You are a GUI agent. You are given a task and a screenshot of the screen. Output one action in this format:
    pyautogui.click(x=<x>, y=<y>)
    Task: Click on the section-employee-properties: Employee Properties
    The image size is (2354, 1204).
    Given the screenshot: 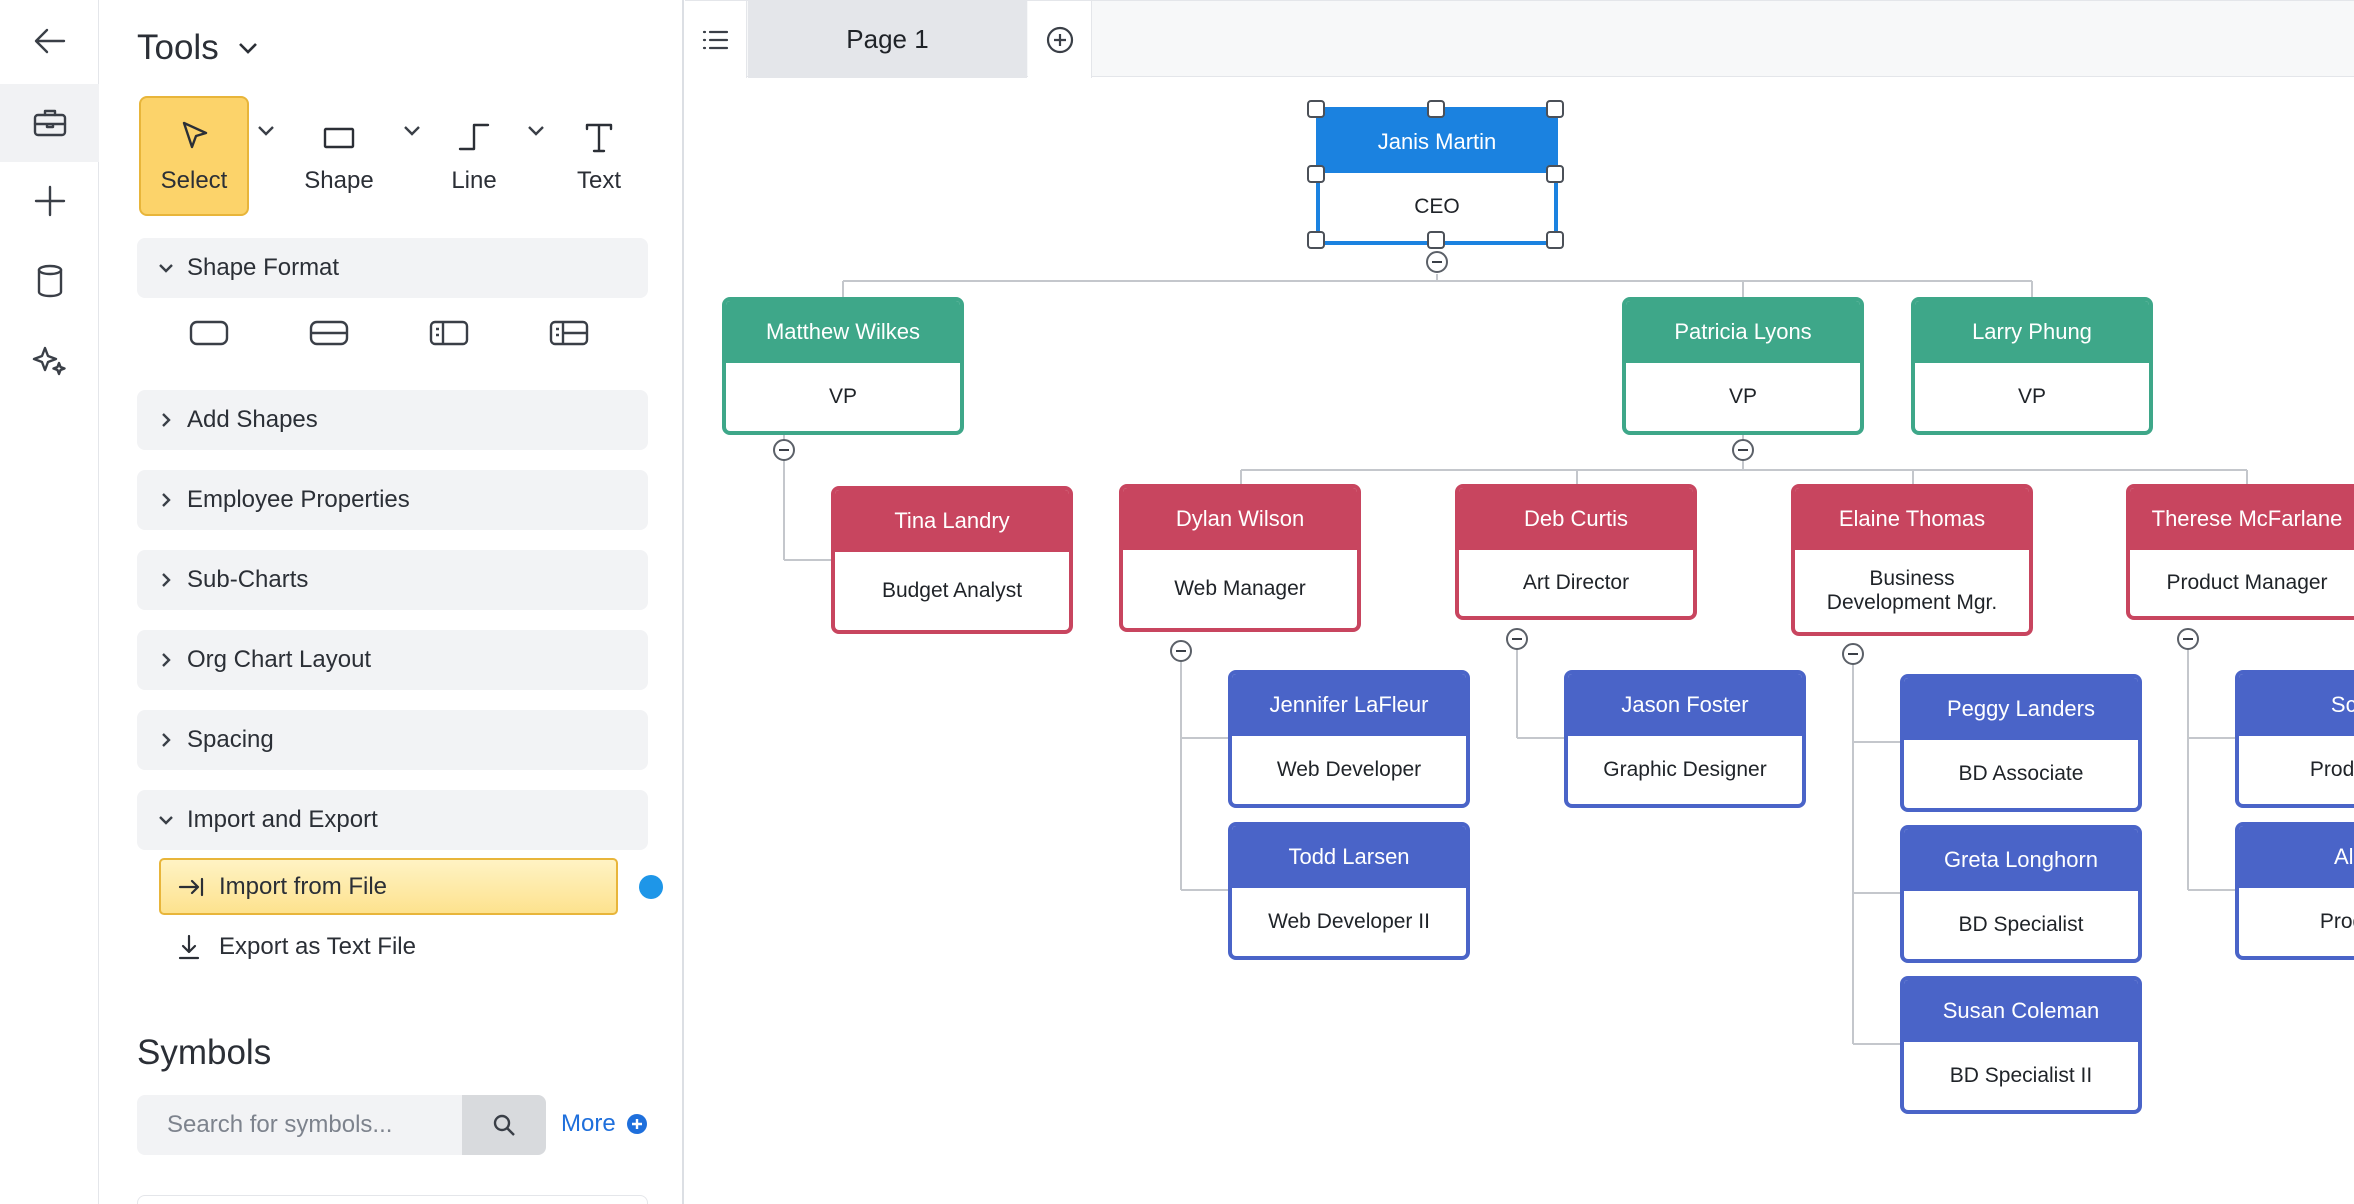 What is the action you would take?
    pyautogui.click(x=392, y=500)
    